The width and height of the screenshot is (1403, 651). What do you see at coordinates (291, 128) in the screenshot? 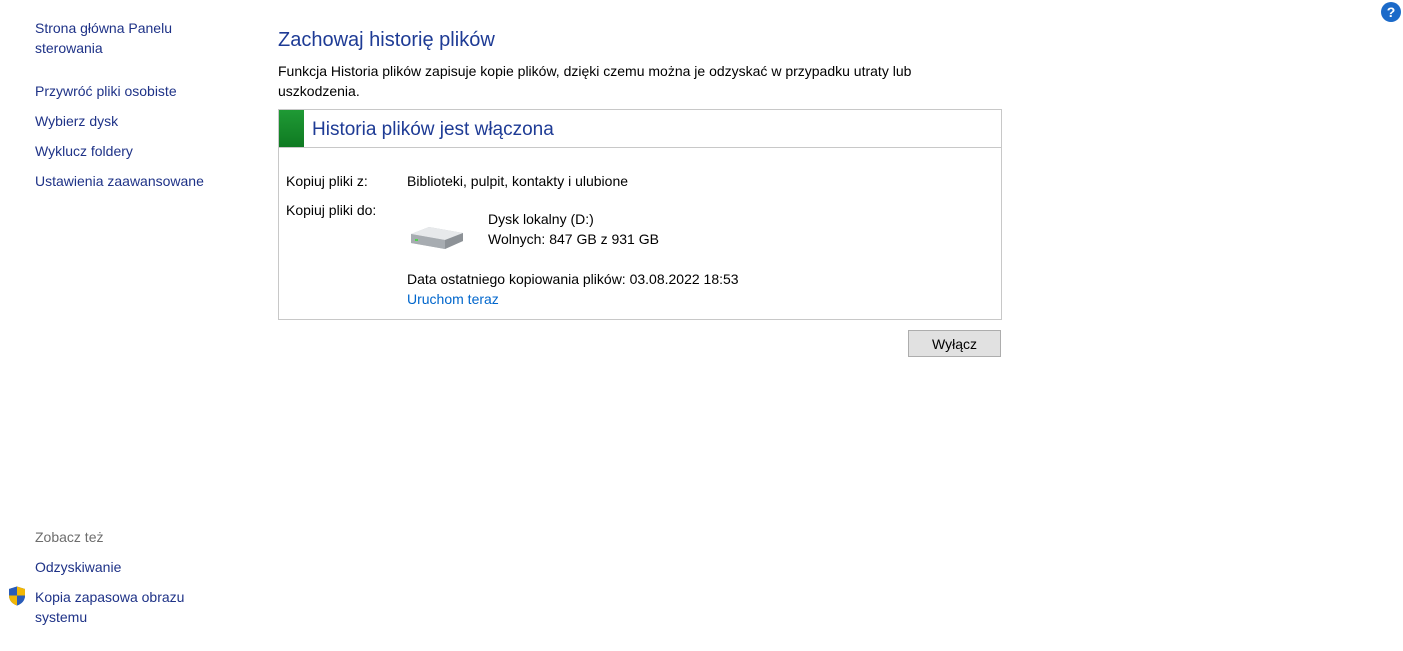
I see `status-indicator-bar` at bounding box center [291, 128].